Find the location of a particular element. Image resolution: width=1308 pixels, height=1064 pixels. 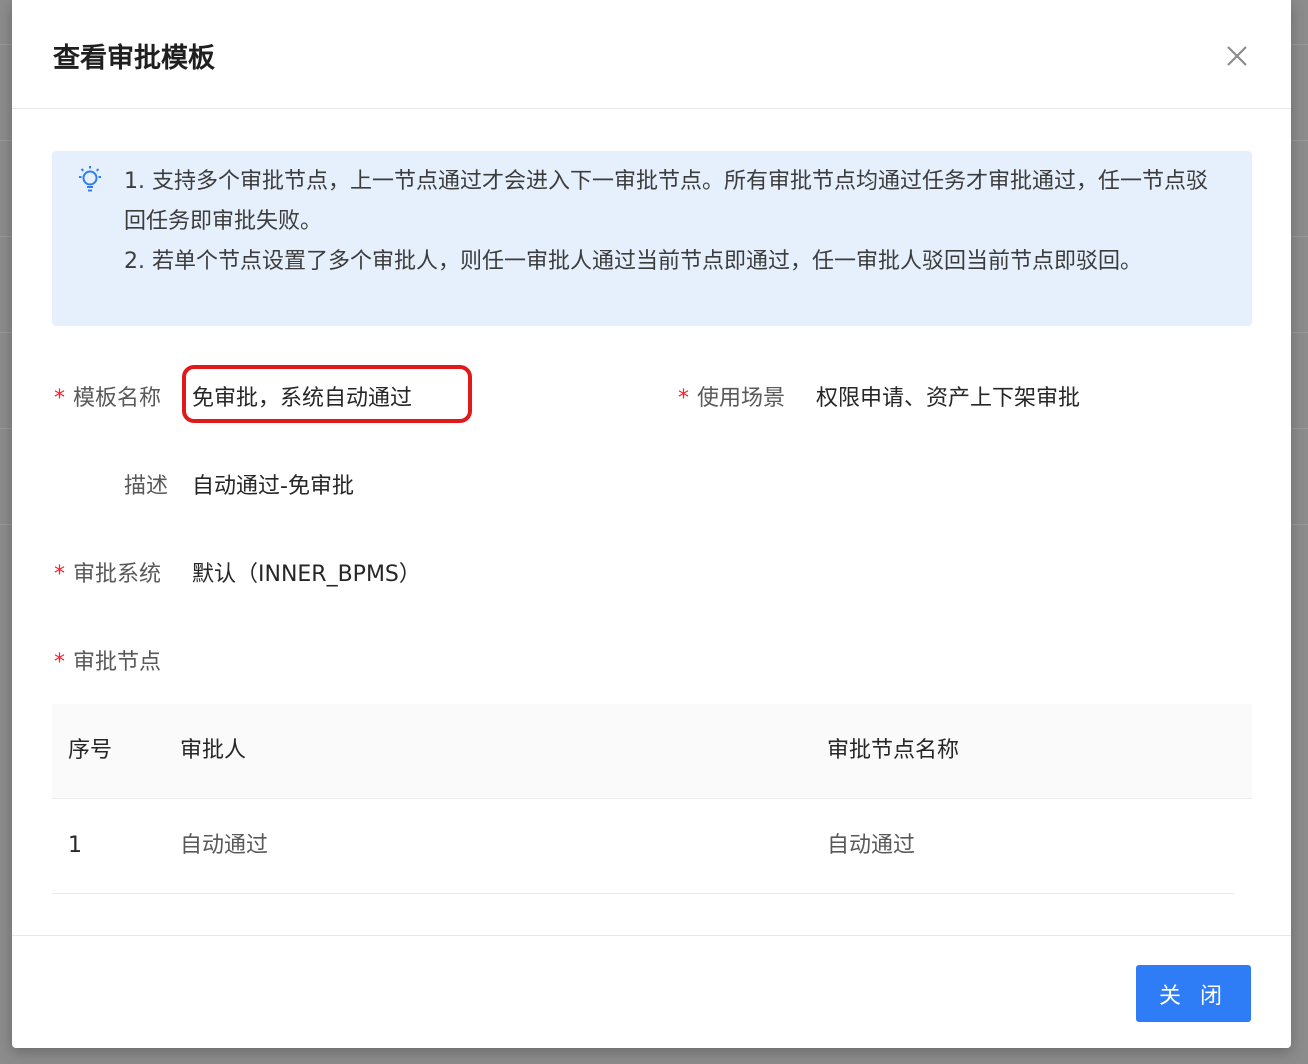

cell-index: 1 is located at coordinates (75, 845).